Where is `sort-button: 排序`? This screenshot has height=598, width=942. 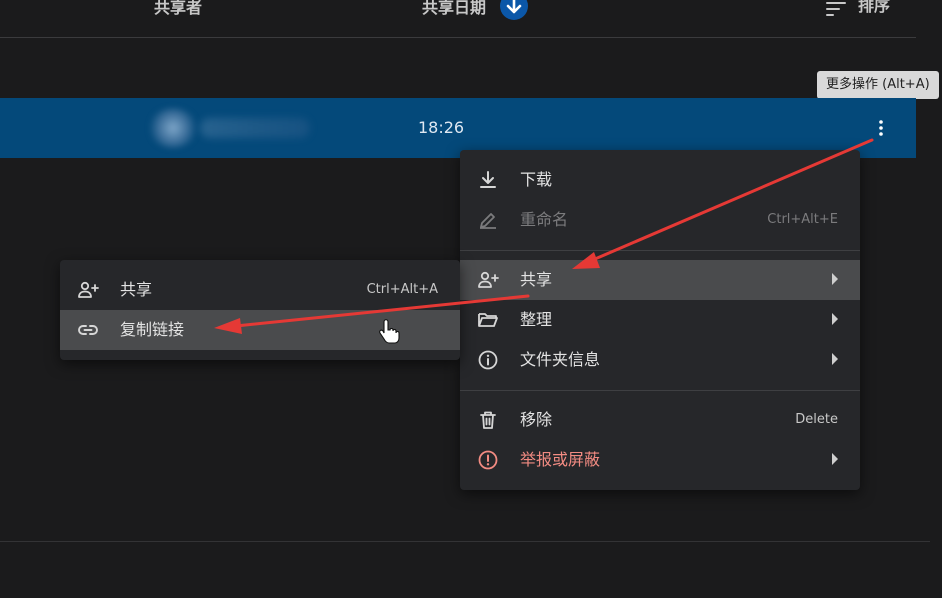
sort-button: 排序 is located at coordinates (861, 10).